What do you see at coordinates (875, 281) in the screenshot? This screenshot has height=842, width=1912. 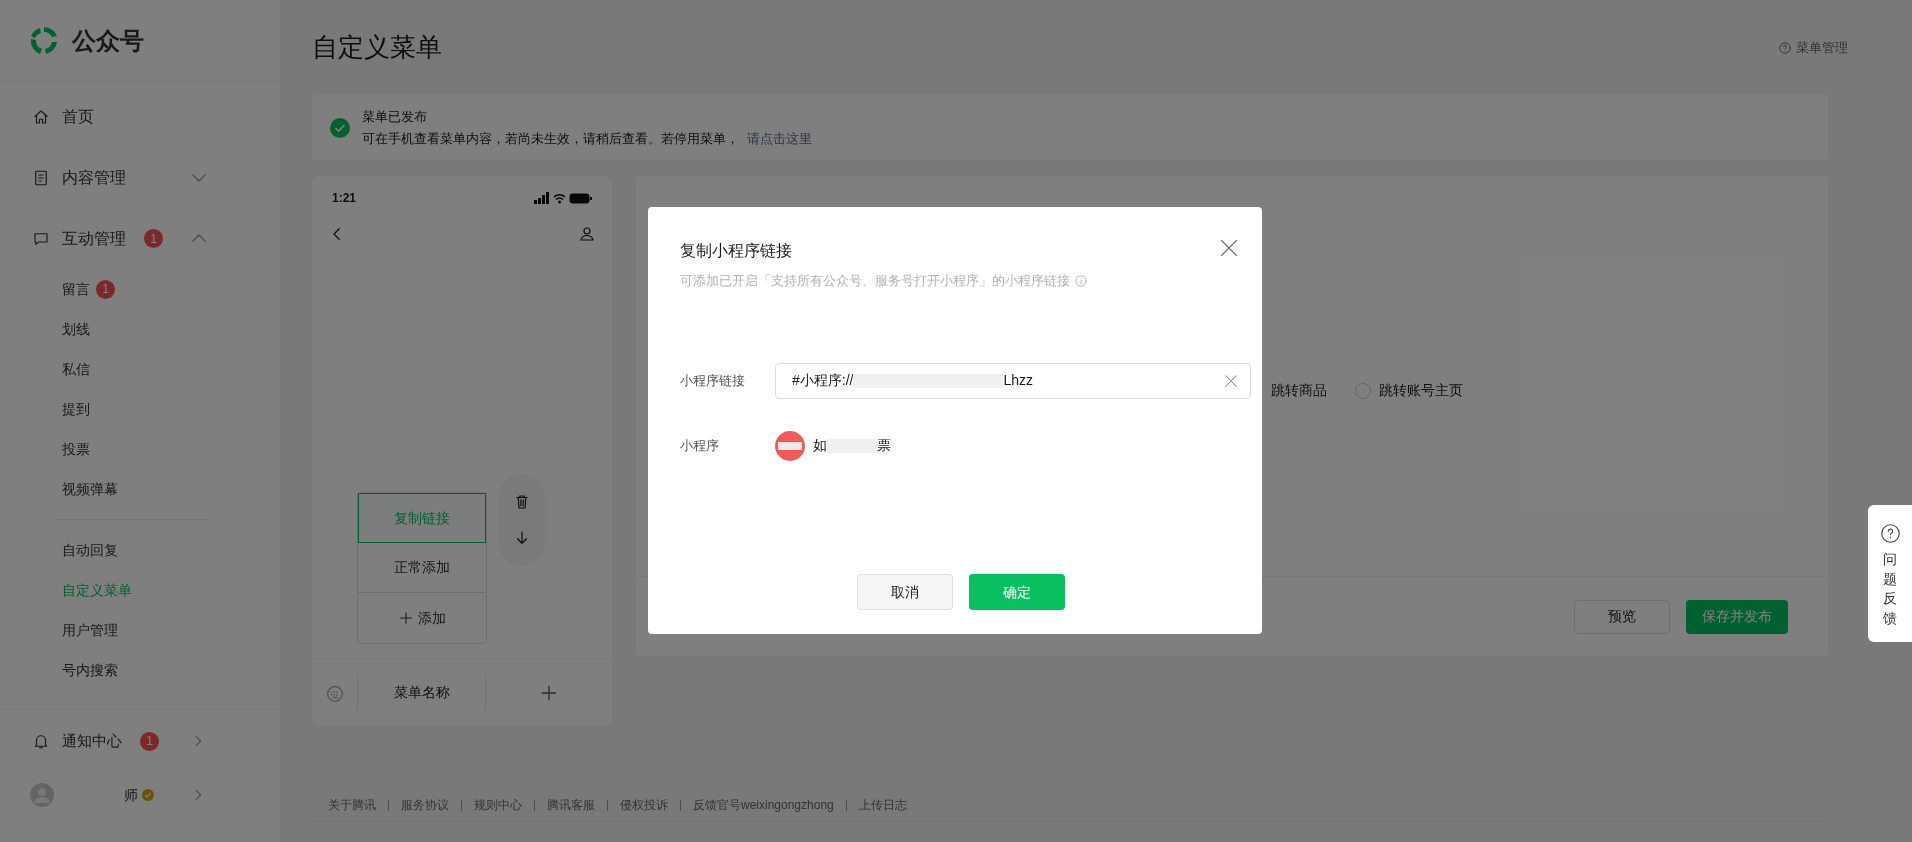 I see `dialog-subtitle: 可添加已开启「支持所有公众号、服务号打开小程序」的小程序链接` at bounding box center [875, 281].